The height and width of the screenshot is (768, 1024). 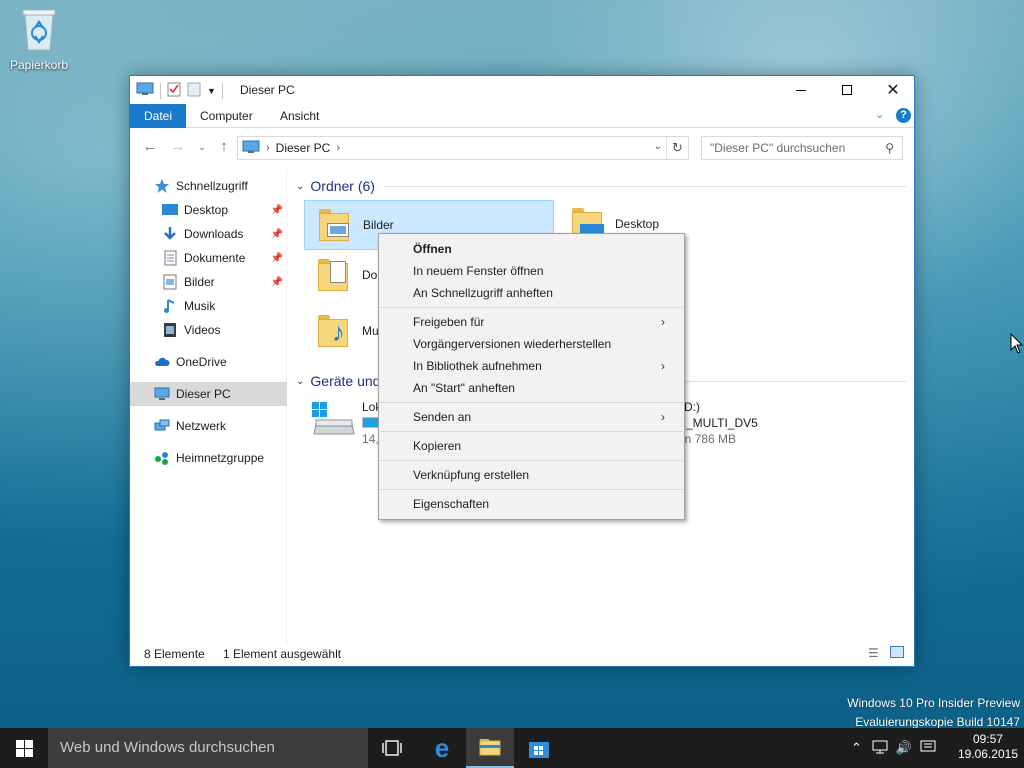 I want to click on network-tray-icon, so click(x=880, y=748).